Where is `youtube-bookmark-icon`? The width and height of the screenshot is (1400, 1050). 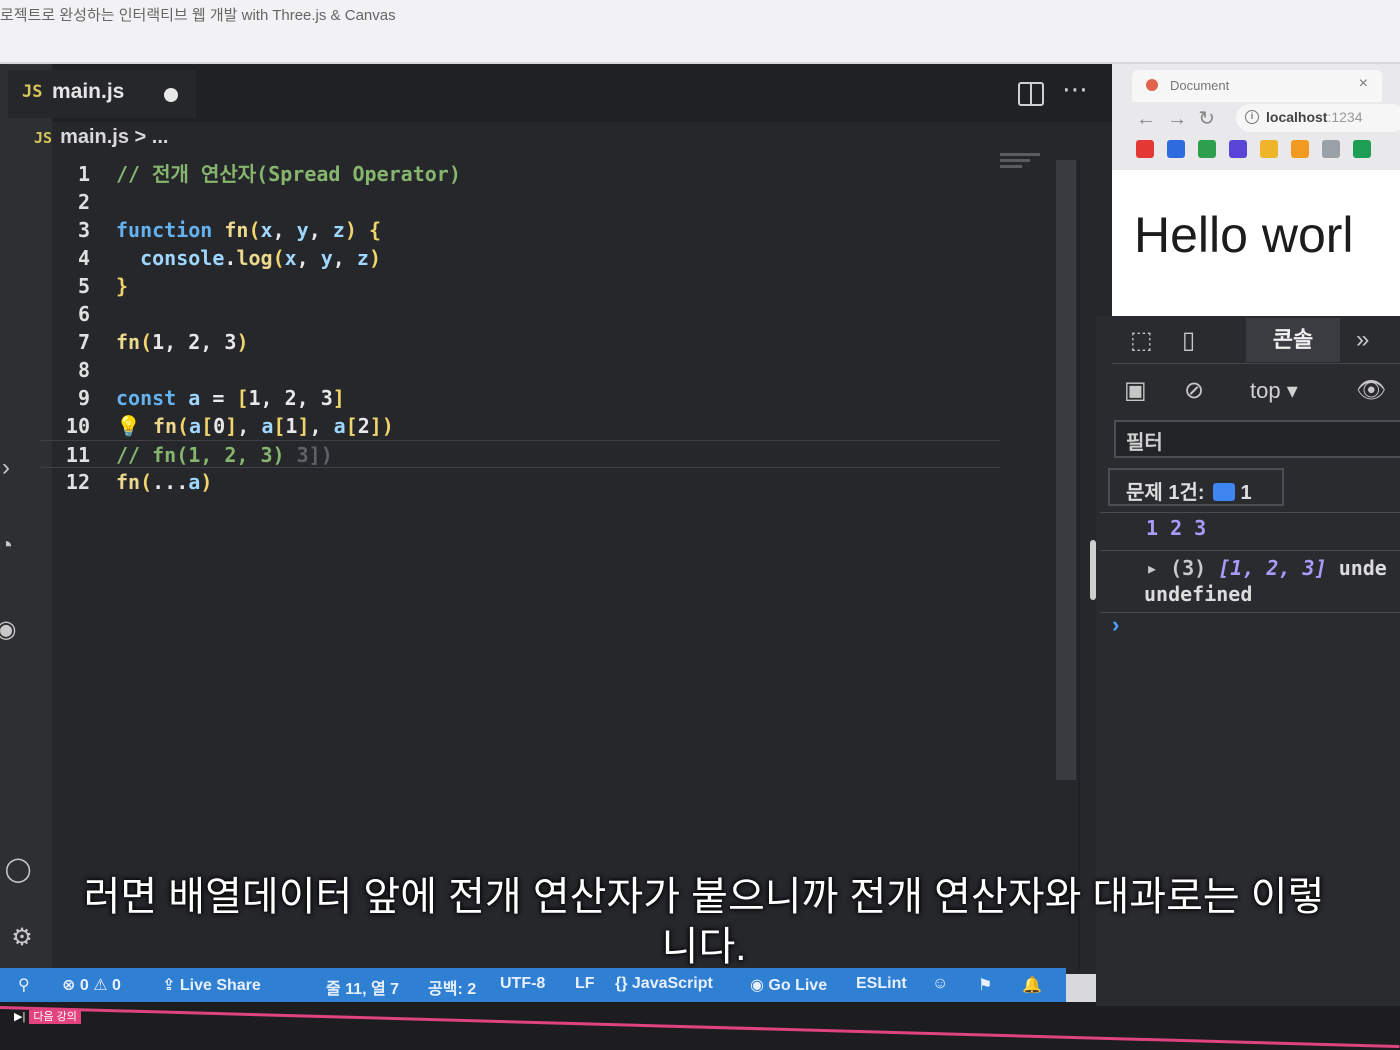 youtube-bookmark-icon is located at coordinates (1145, 149).